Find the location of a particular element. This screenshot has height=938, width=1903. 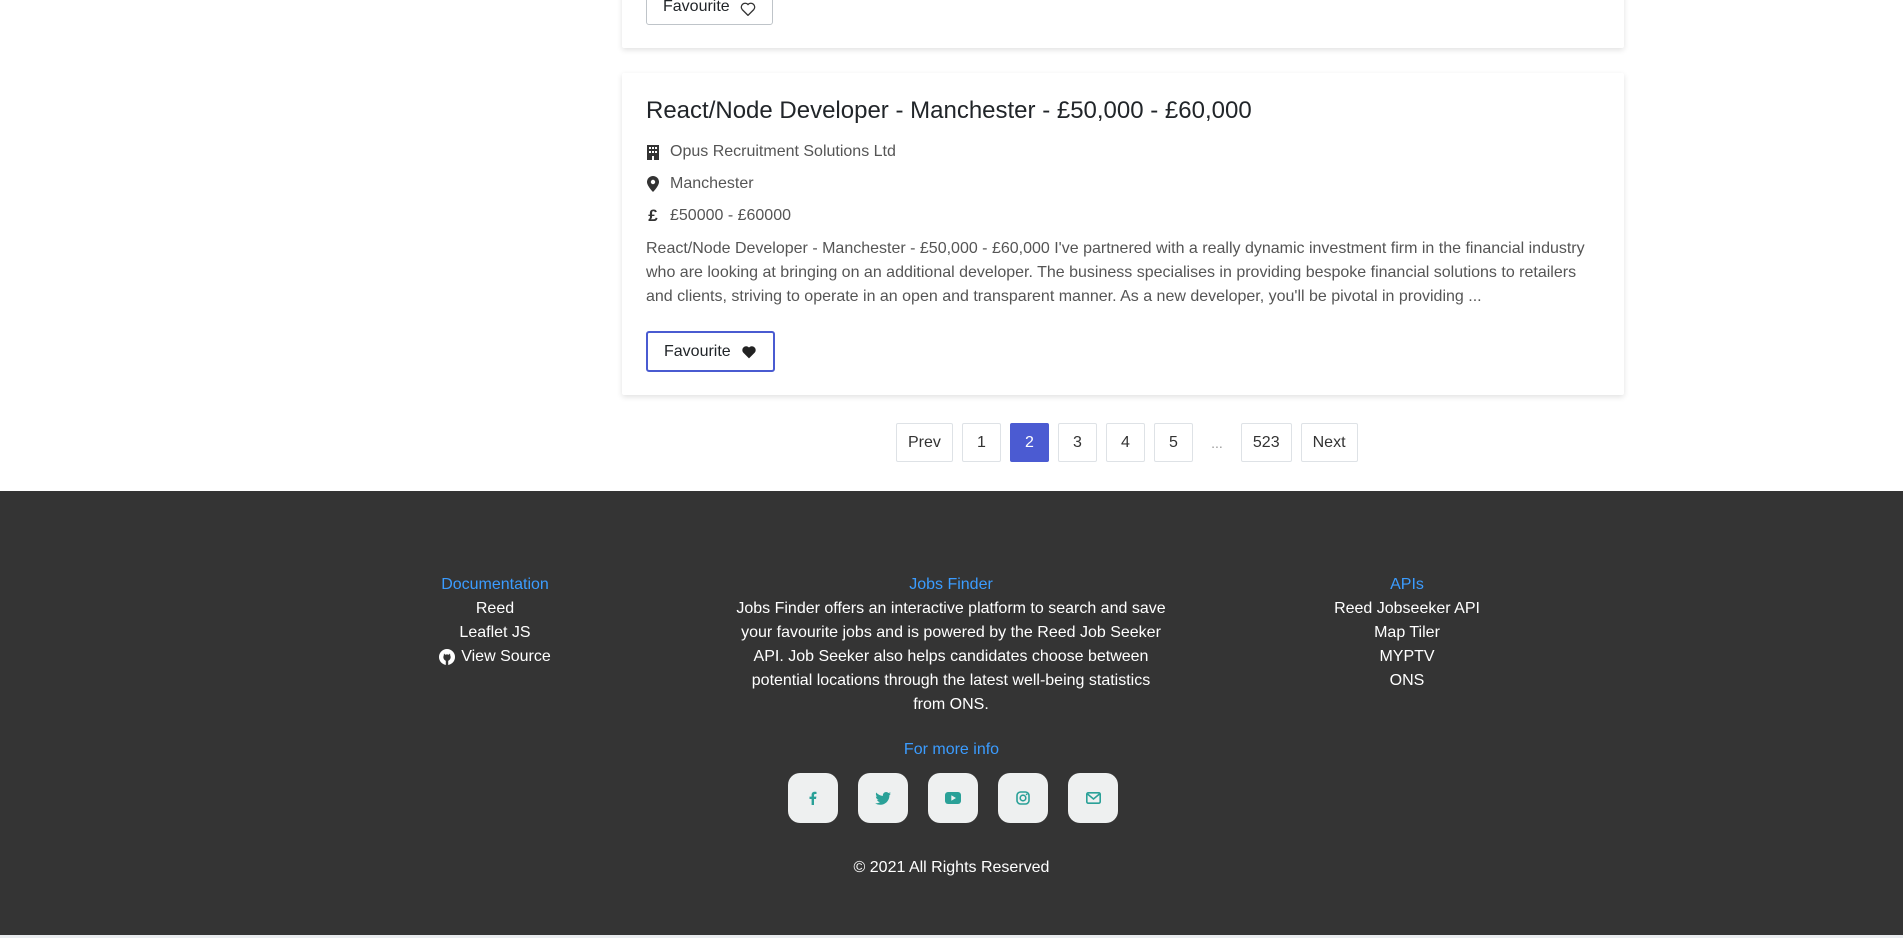

documentation-heading: Documentation is located at coordinates (495, 584).